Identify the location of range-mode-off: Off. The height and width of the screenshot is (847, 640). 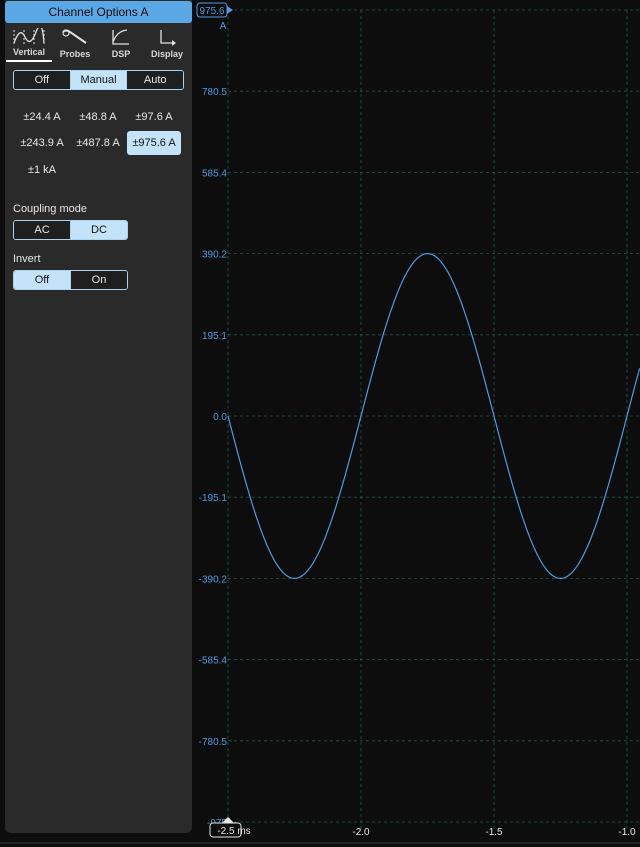
(42, 80).